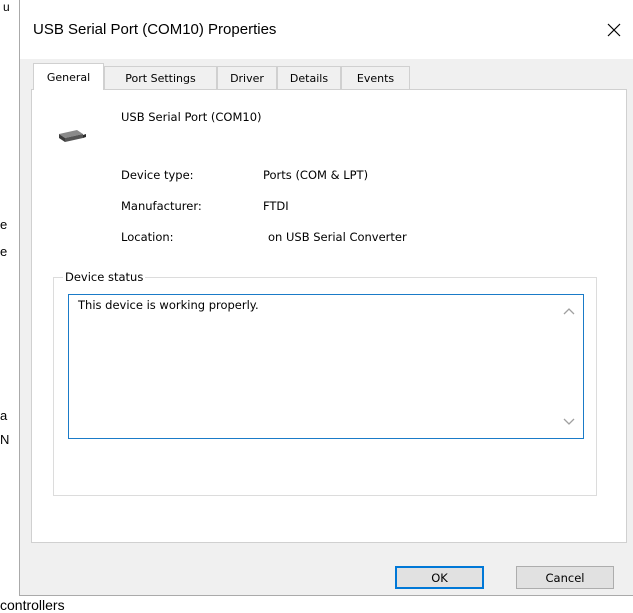 This screenshot has height=613, width=633. Describe the element at coordinates (326, 29) in the screenshot. I see `title-bar: USB Serial Port (COM10) Properties` at that location.